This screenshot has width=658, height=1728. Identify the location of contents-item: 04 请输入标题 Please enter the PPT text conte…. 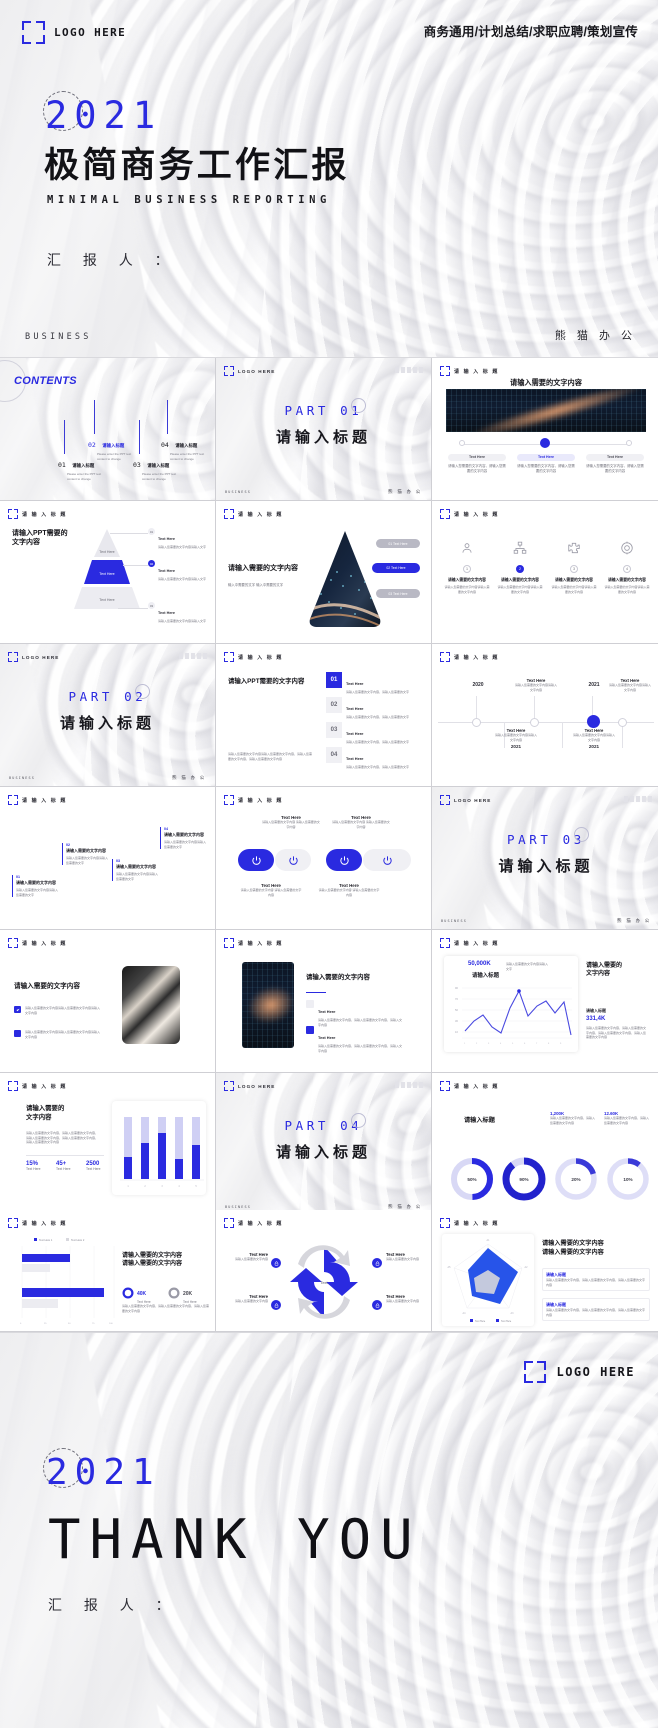
(186, 447).